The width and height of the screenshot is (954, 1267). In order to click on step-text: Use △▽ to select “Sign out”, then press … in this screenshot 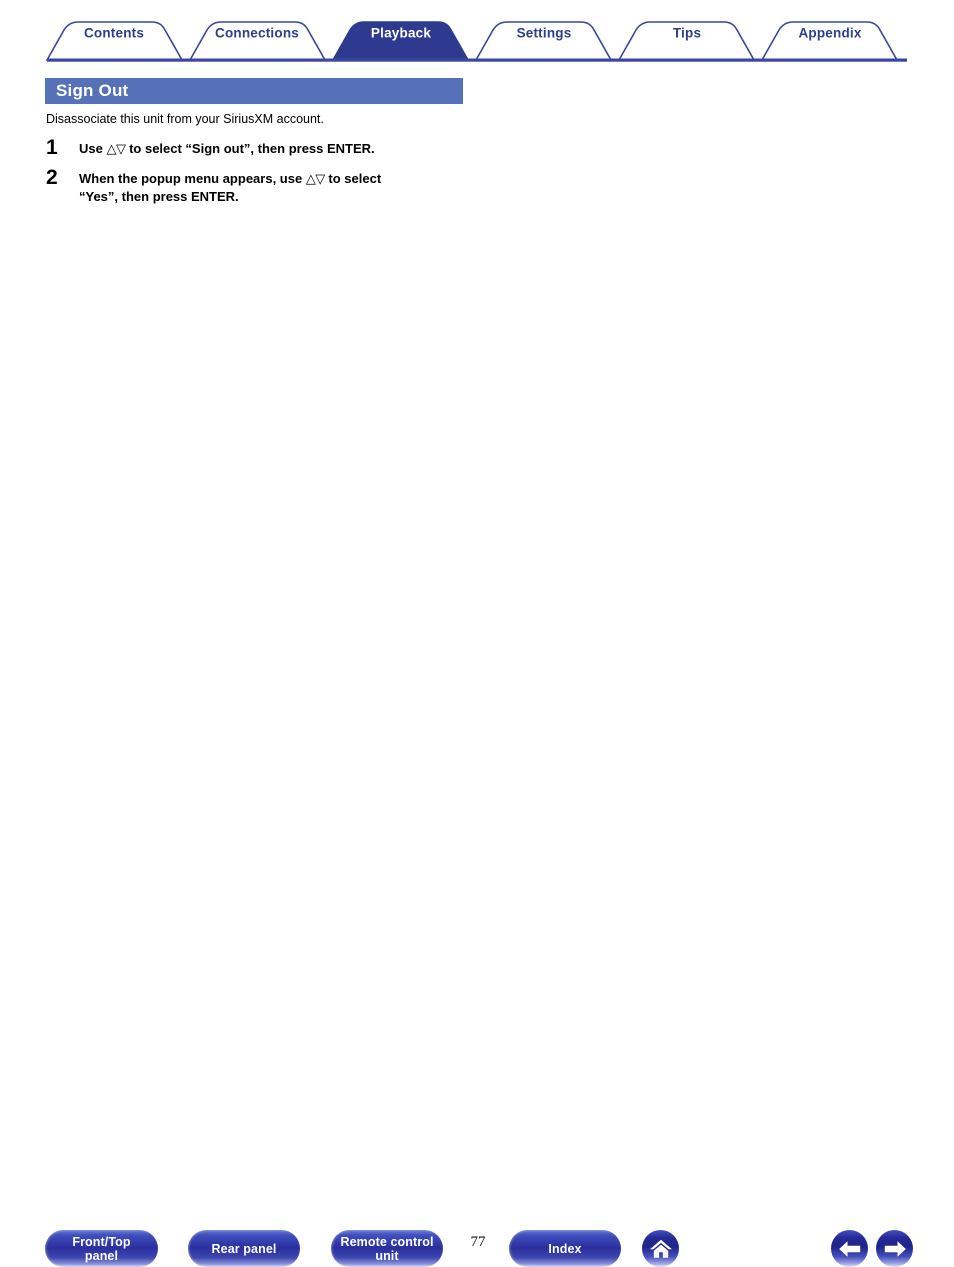, I will do `click(227, 148)`.